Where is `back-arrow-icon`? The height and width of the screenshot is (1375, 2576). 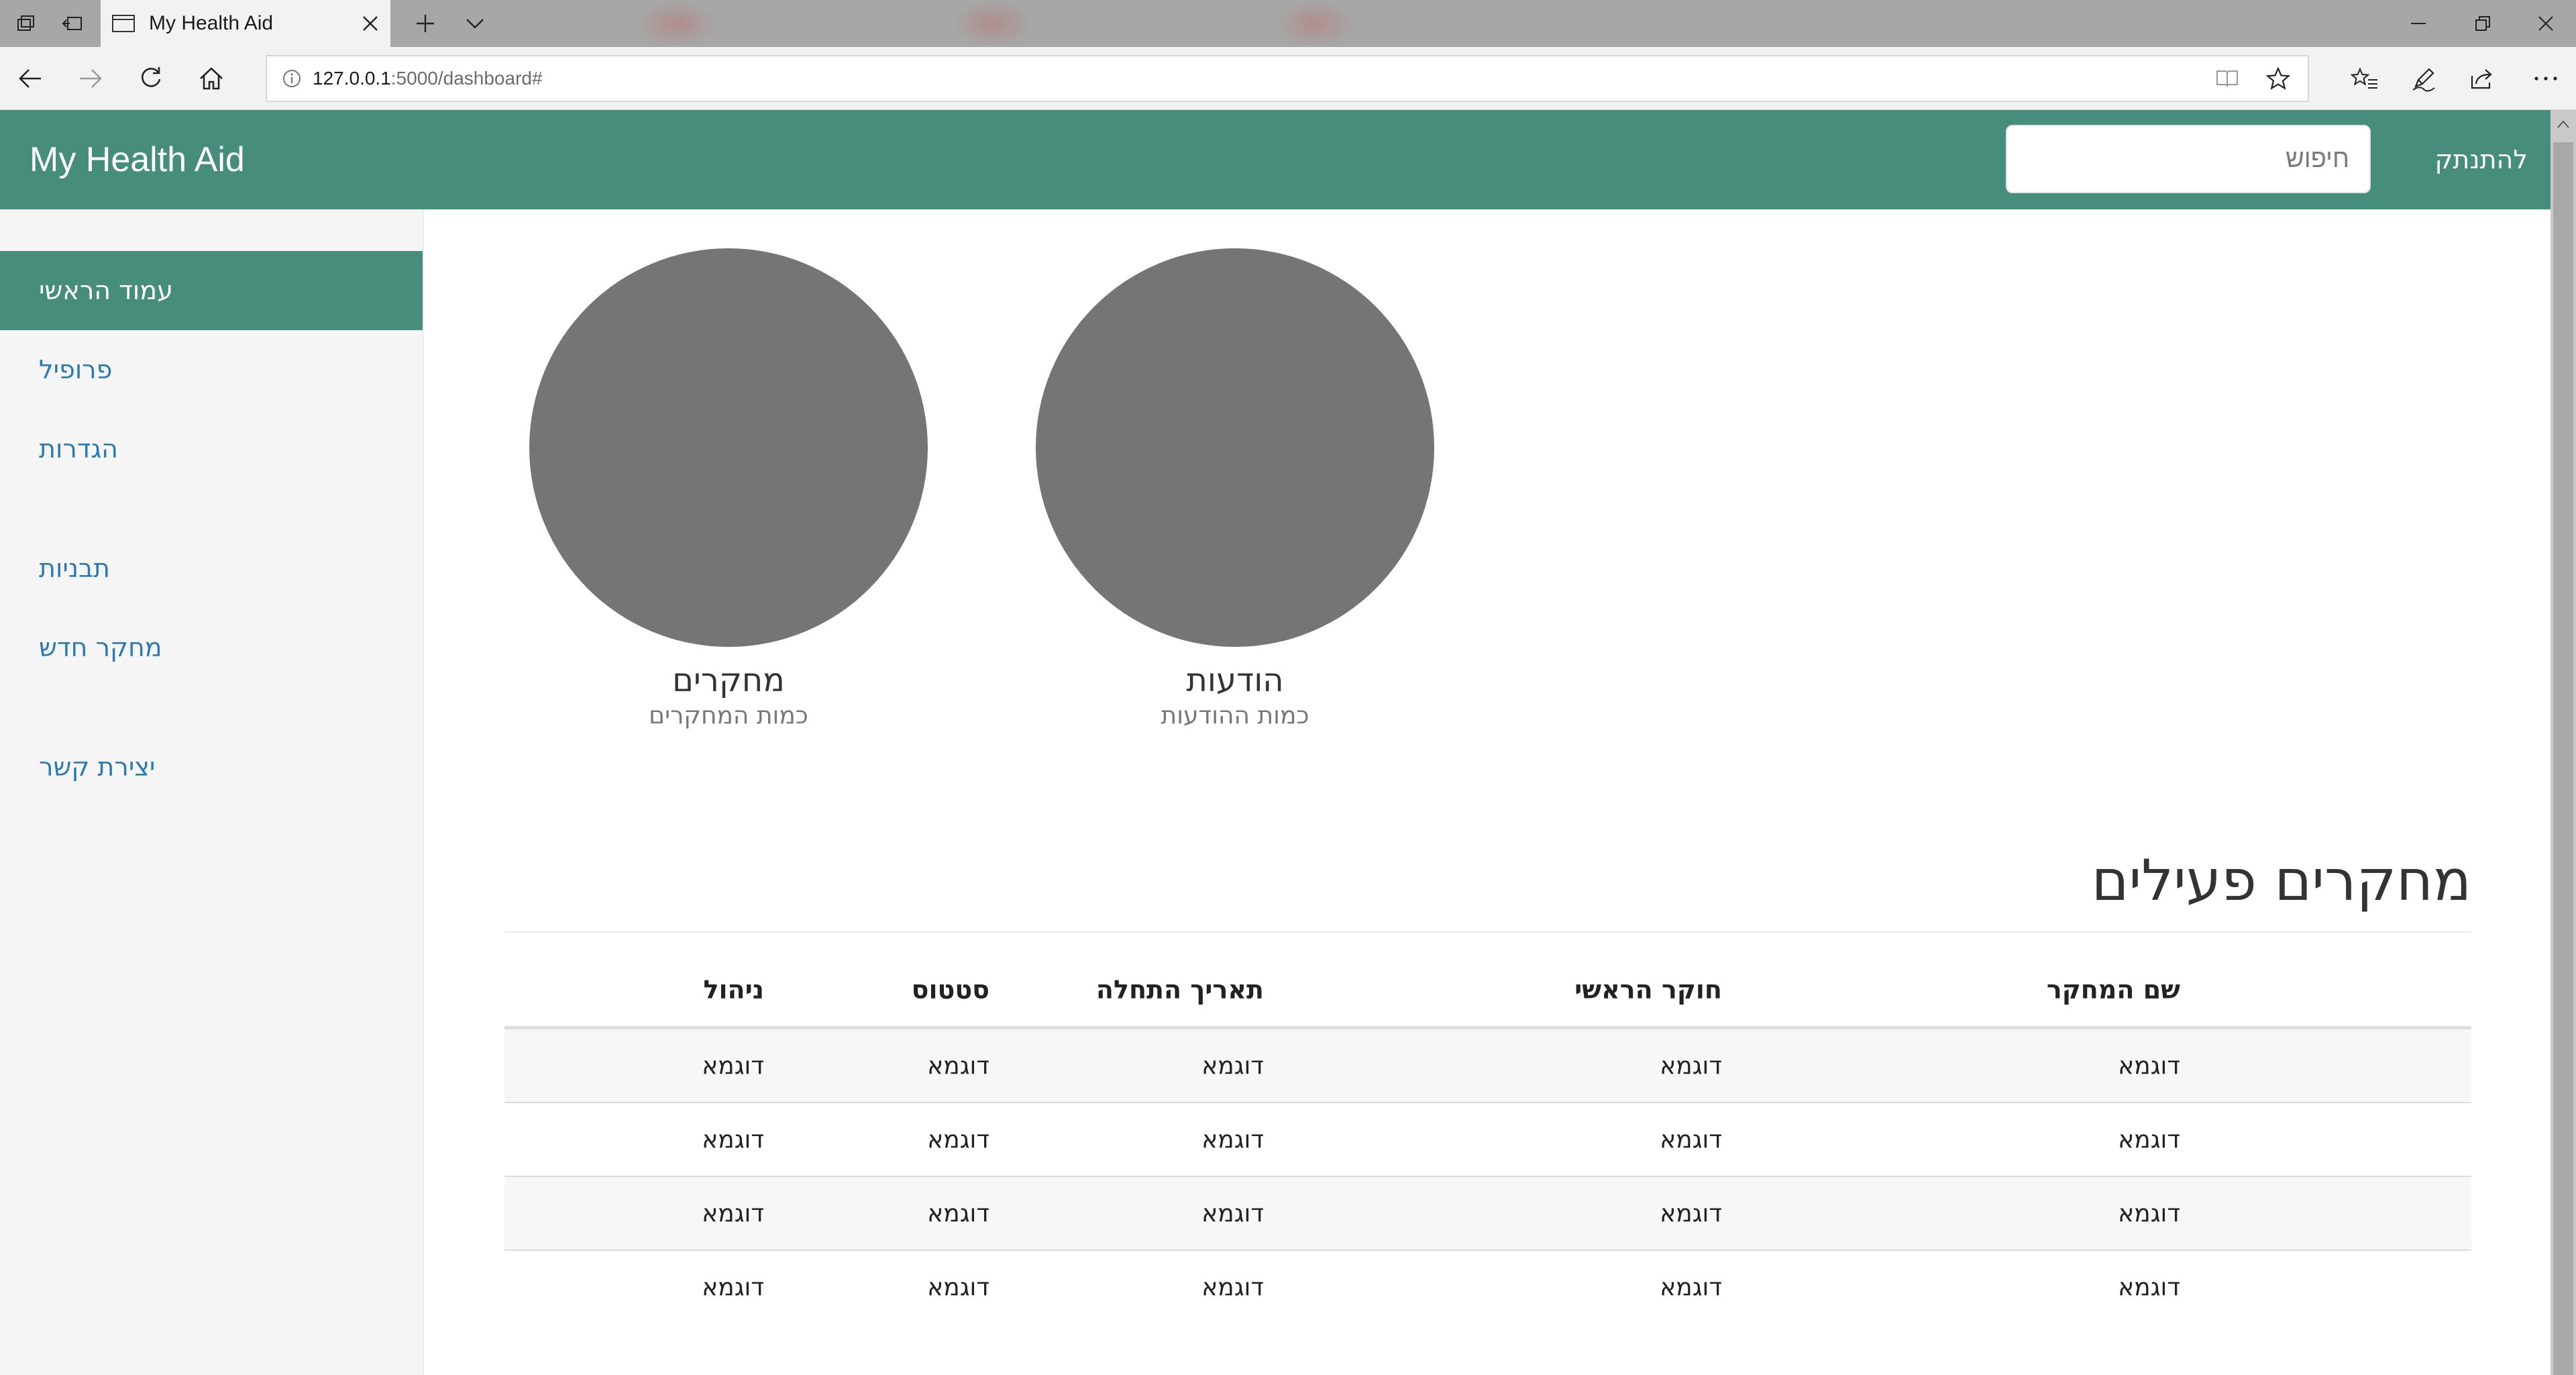 back-arrow-icon is located at coordinates (30, 78).